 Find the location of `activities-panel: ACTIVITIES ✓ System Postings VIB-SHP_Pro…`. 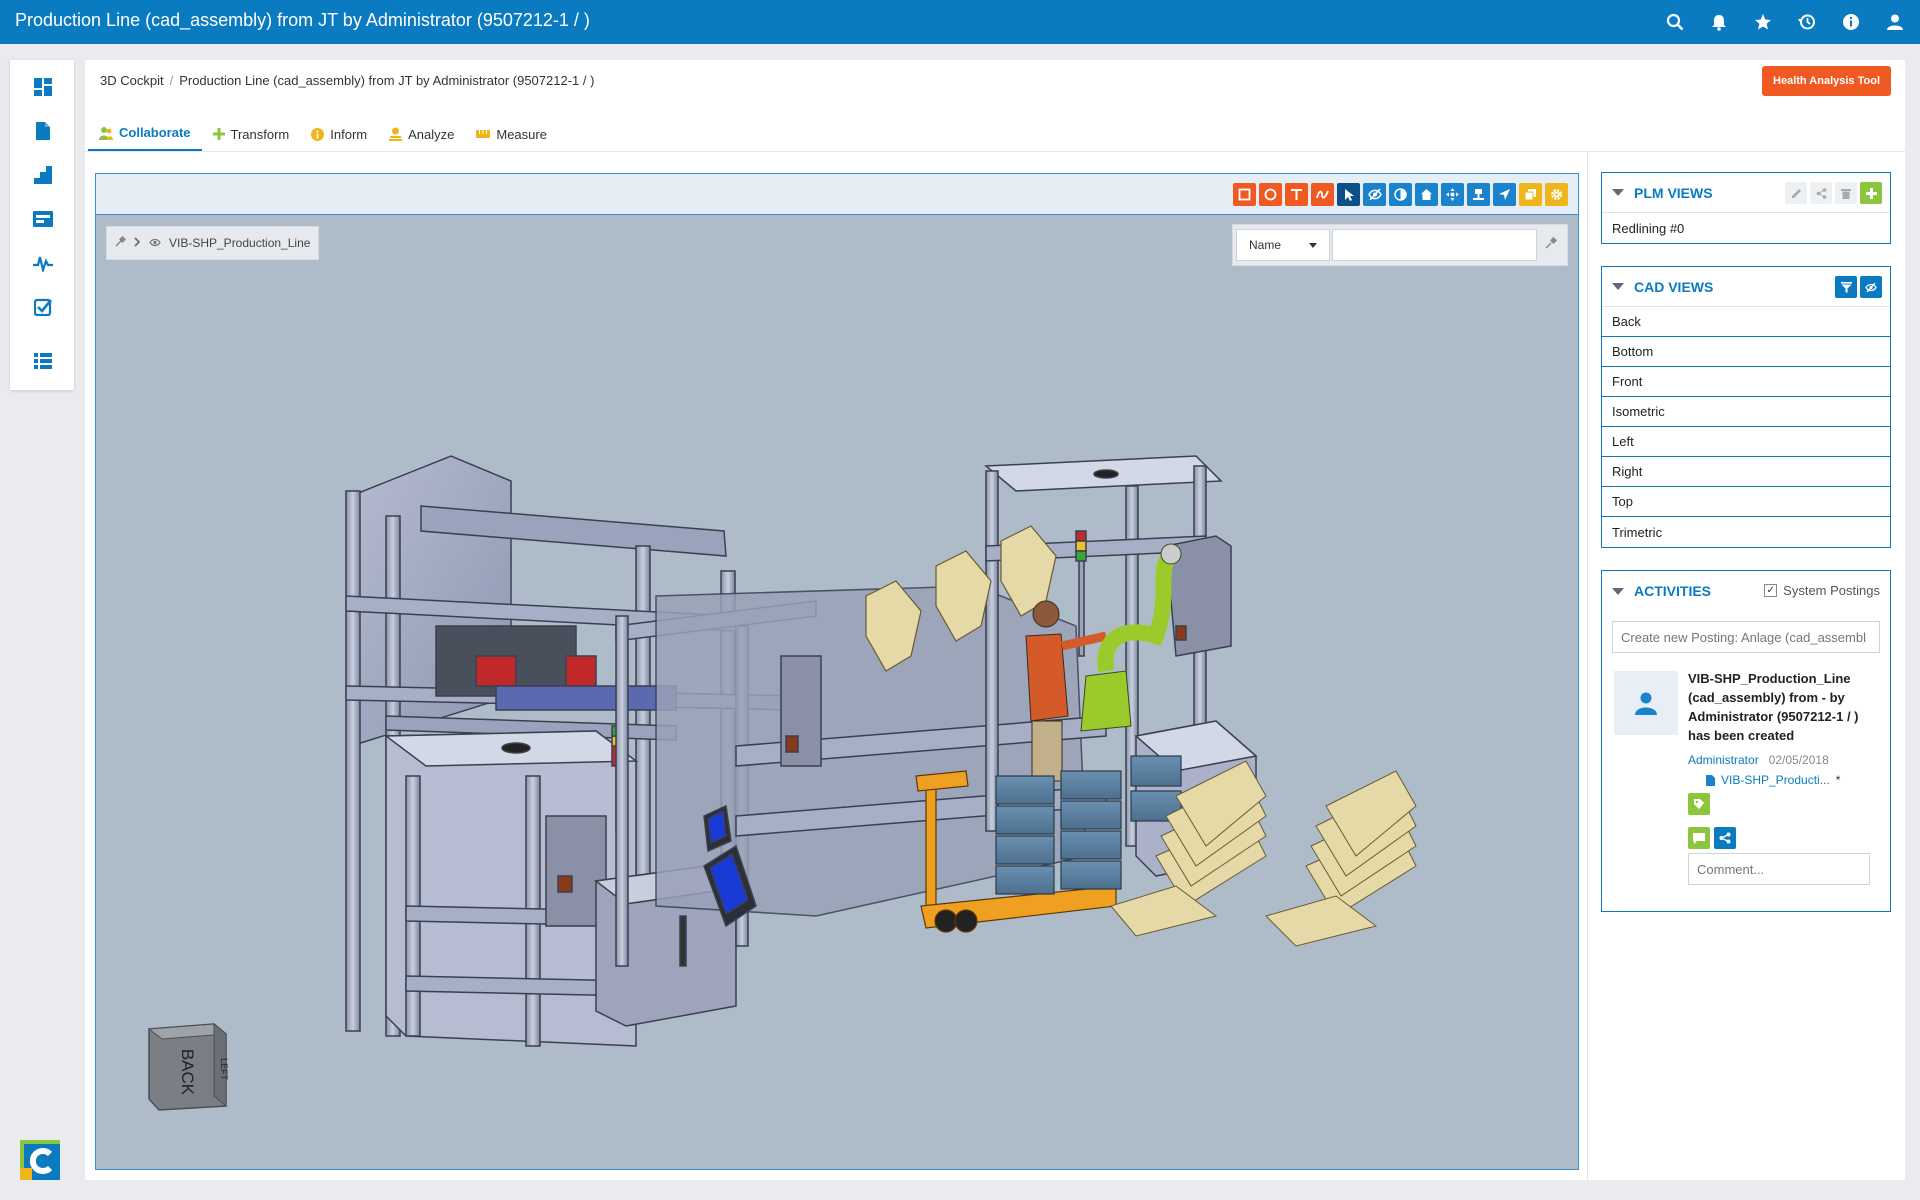

activities-panel: ACTIVITIES ✓ System Postings VIB-SHP_Pro… is located at coordinates (1746, 741).